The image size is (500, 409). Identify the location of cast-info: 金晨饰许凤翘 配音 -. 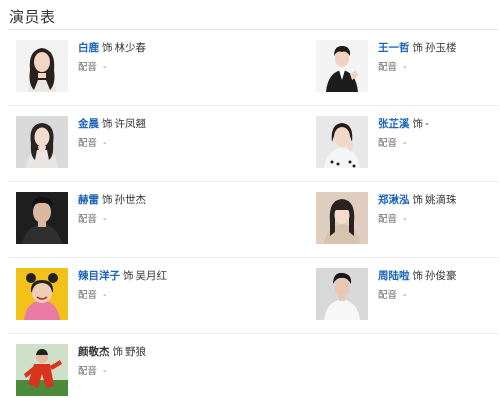
(112, 134).